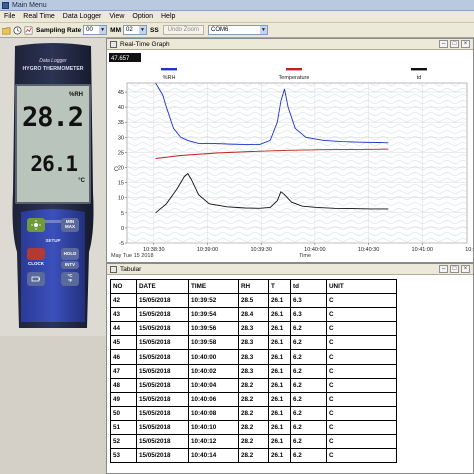  What do you see at coordinates (253, 343) in the screenshot?
I see `table-row: 45 15/05/2018 10:39:58 28.3 26.1 6.2 C` at bounding box center [253, 343].